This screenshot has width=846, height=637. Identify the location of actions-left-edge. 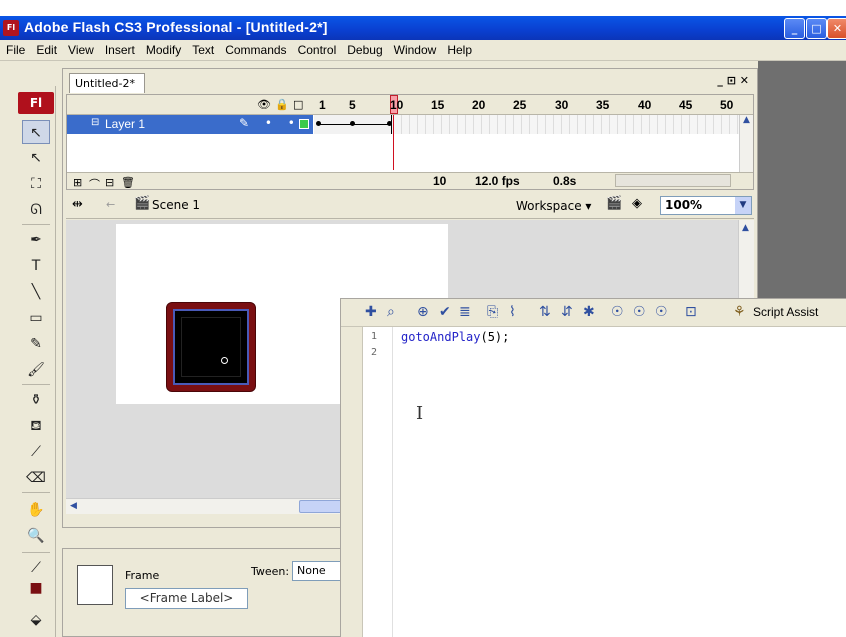
(352, 482).